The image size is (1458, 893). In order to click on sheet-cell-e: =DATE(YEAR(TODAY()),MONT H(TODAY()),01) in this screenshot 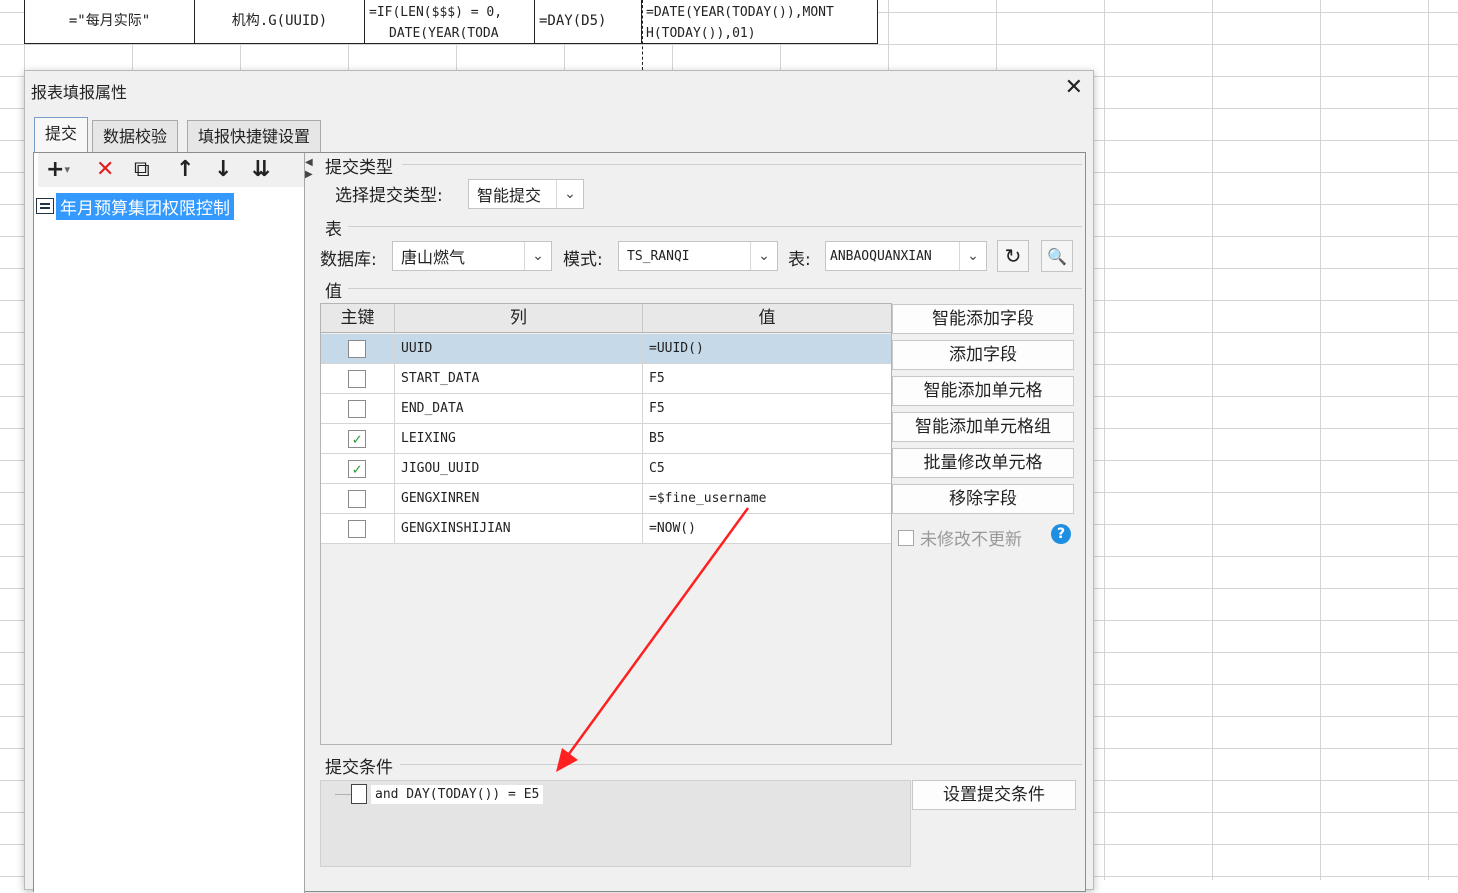, I will do `click(760, 22)`.